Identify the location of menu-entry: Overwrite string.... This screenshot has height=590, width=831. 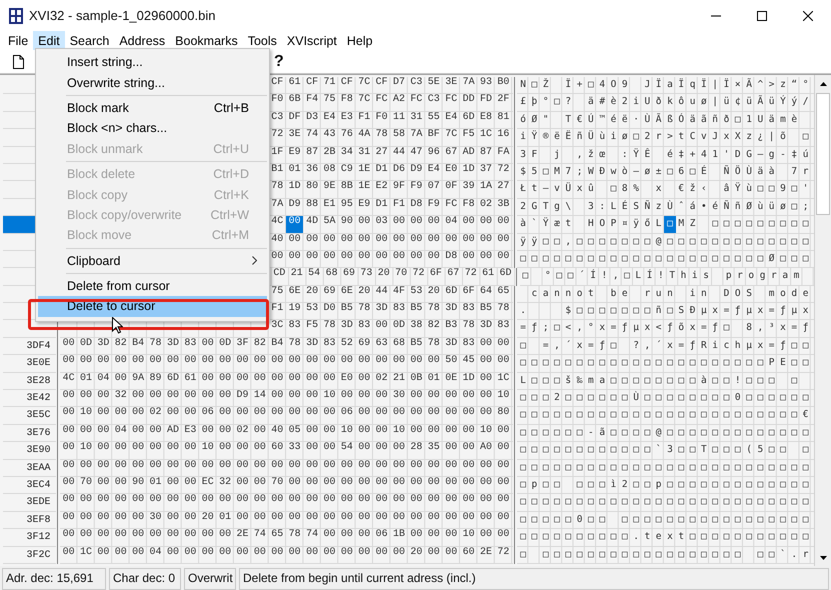
(152, 82).